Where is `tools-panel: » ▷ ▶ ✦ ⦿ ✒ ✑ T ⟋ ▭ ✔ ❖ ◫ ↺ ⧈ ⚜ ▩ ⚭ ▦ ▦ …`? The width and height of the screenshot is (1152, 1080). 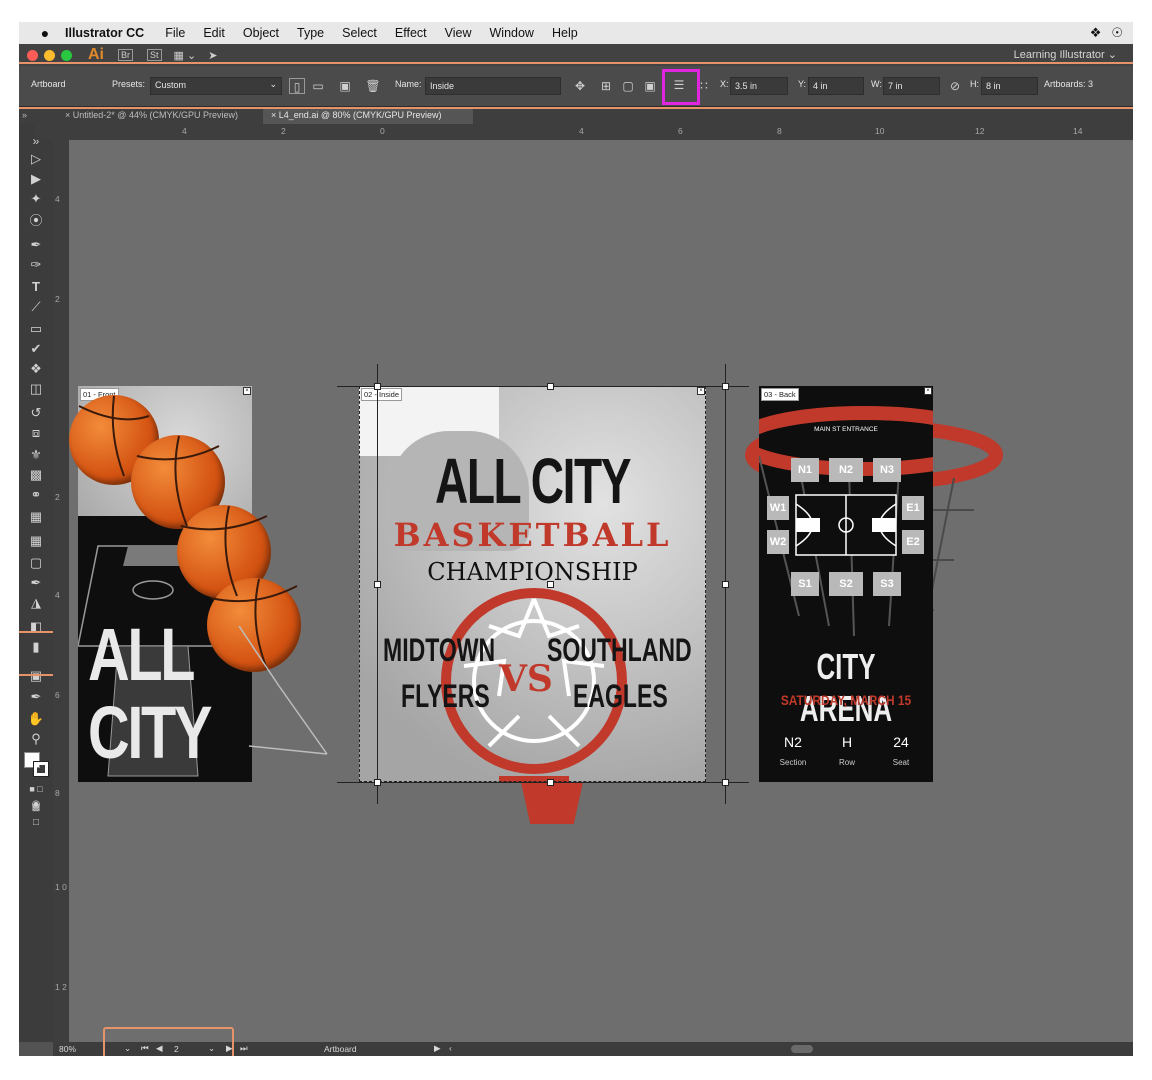 tools-panel: » ▷ ▶ ✦ ⦿ ✒ ✑ T ⟋ ▭ ✔ ❖ ◫ ↺ ⧈ ⚜ ▩ ⚭ ▦ ▦ … is located at coordinates (36, 583).